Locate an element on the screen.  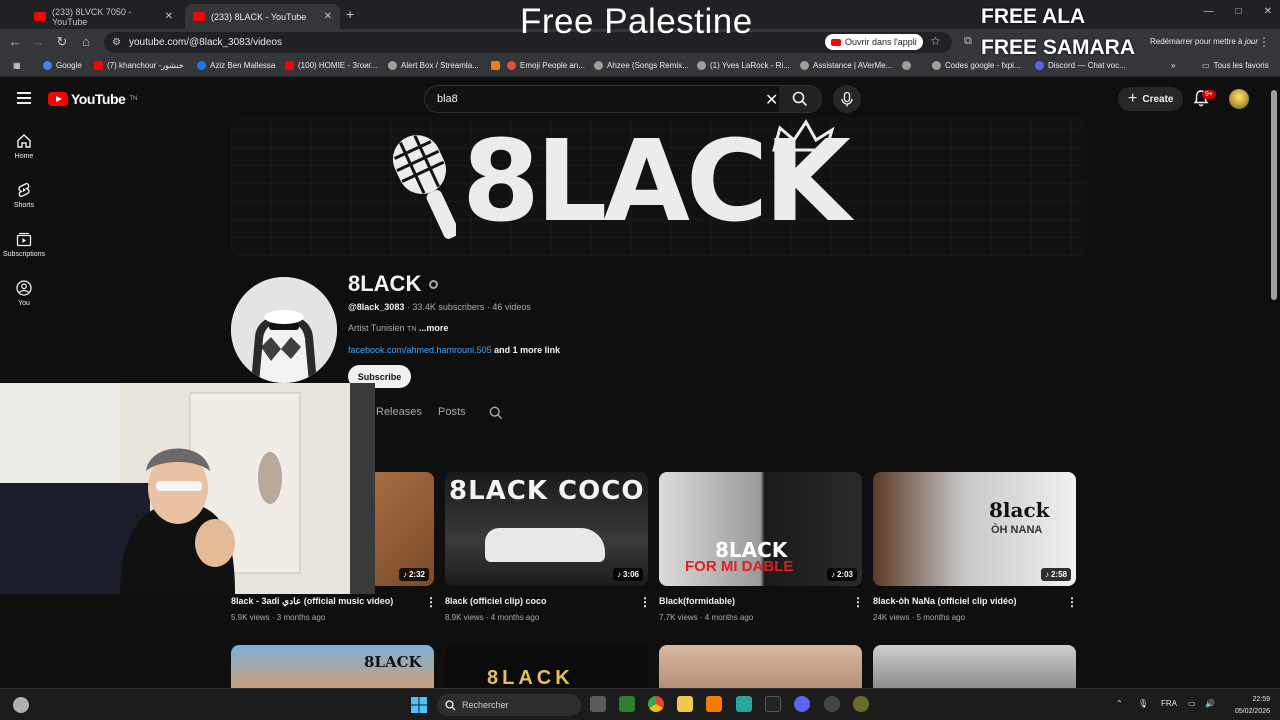
video-thumbnail: 8LACK FOR MI DABLE ♪ 2:03 is located at coordinates (760, 529).